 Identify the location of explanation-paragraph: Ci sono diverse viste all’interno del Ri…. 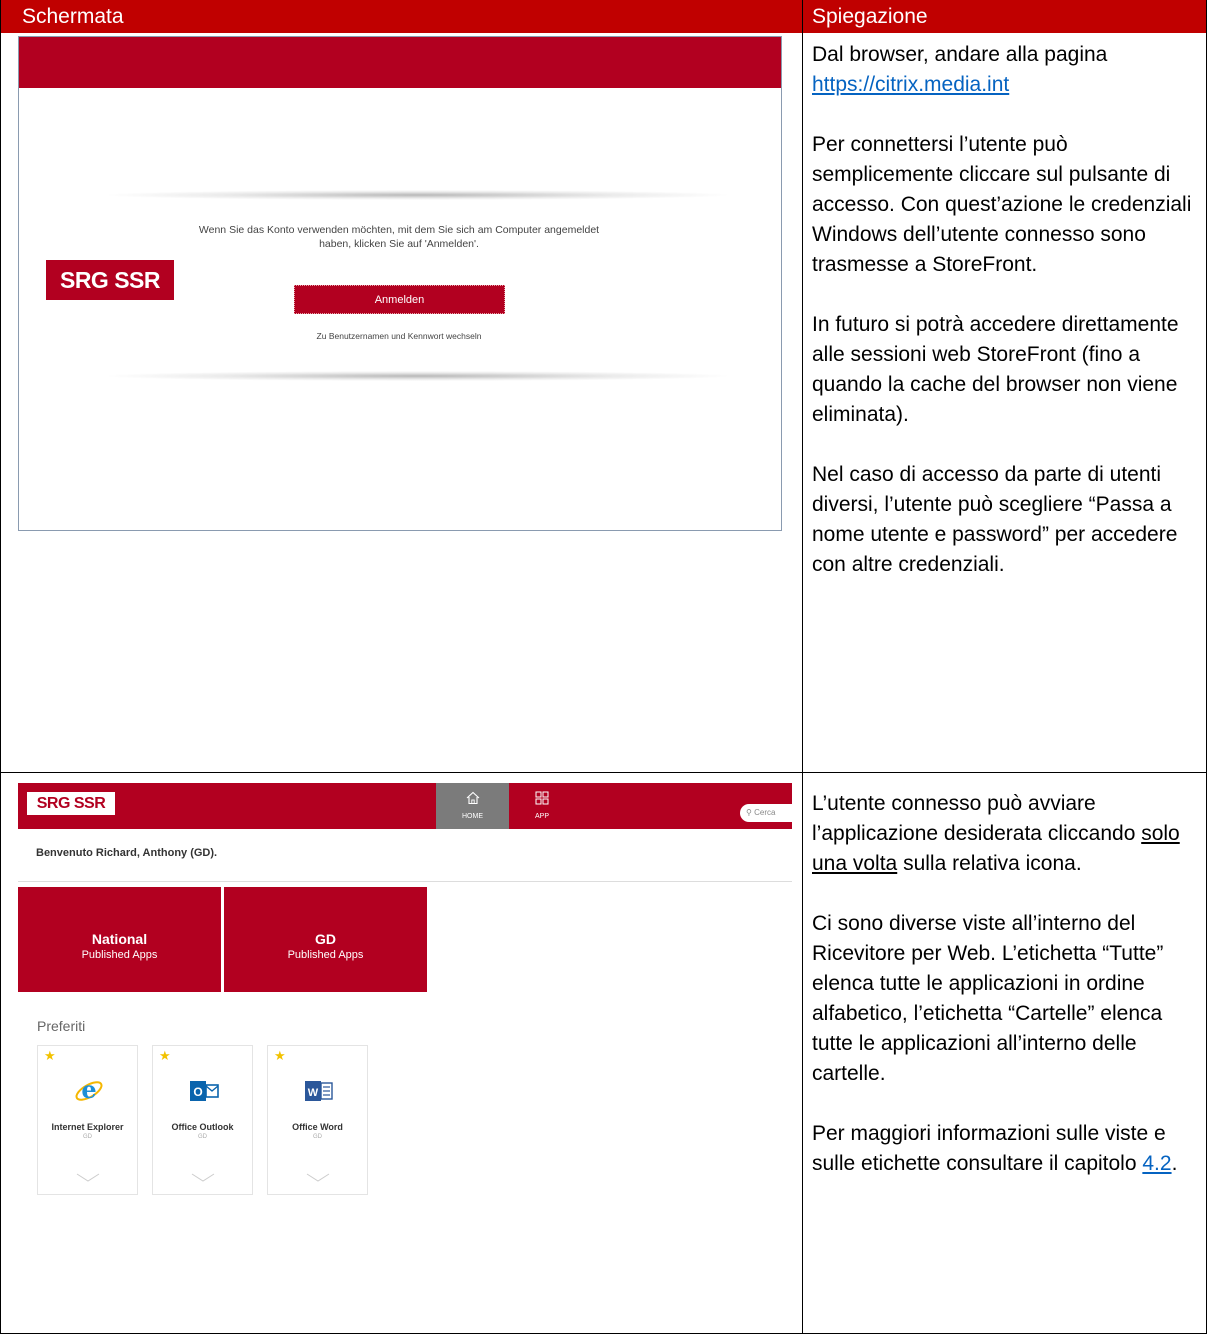
(988, 998).